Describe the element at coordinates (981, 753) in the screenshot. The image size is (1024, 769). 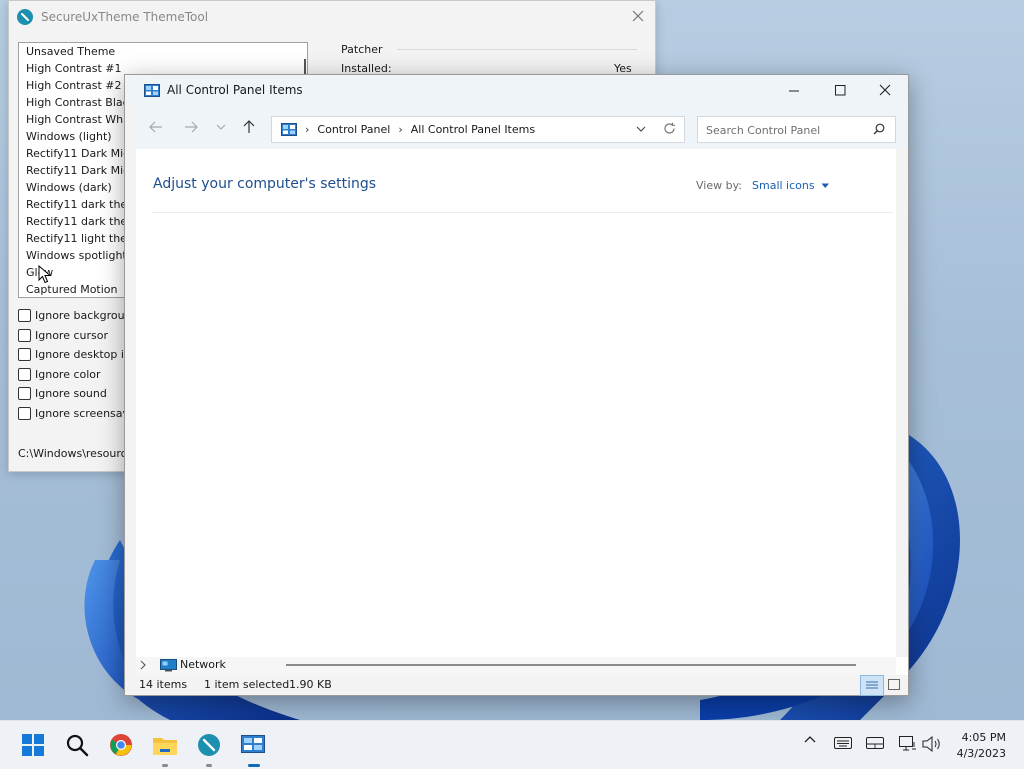
I see `clock-date: 4/3/2023` at that location.